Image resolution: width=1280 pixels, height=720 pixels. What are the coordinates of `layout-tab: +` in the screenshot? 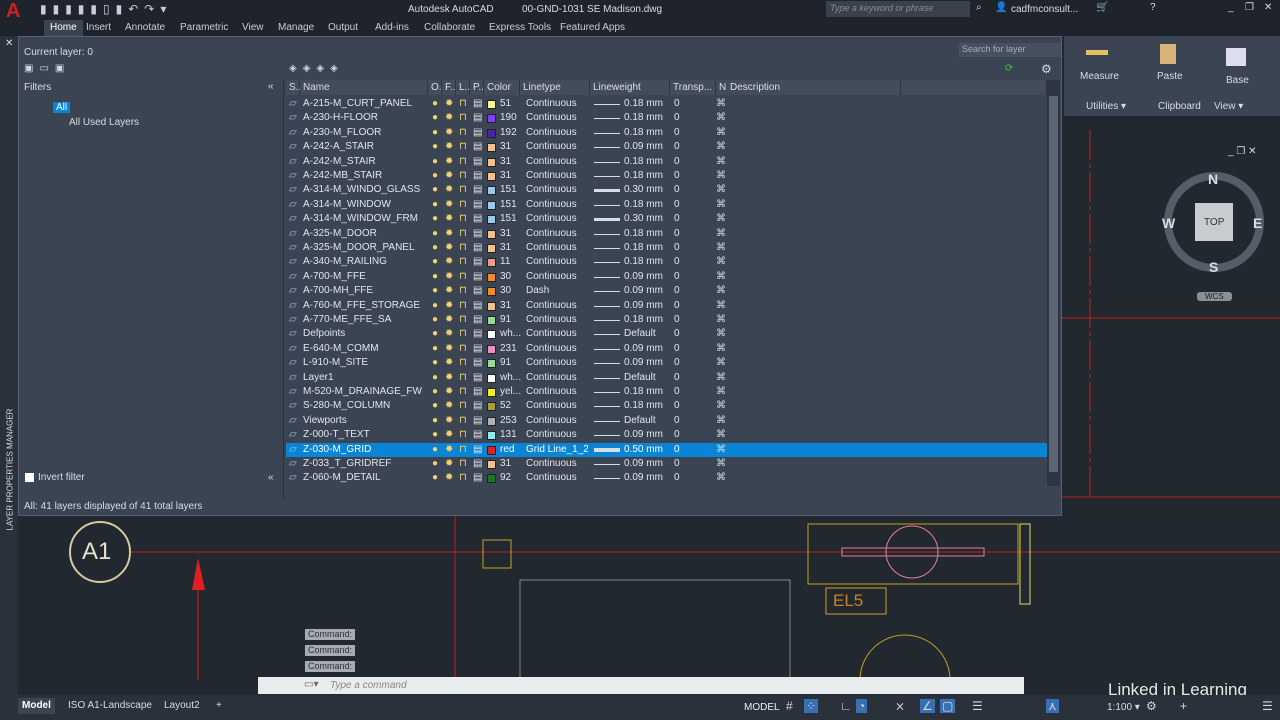 It's located at (219, 706).